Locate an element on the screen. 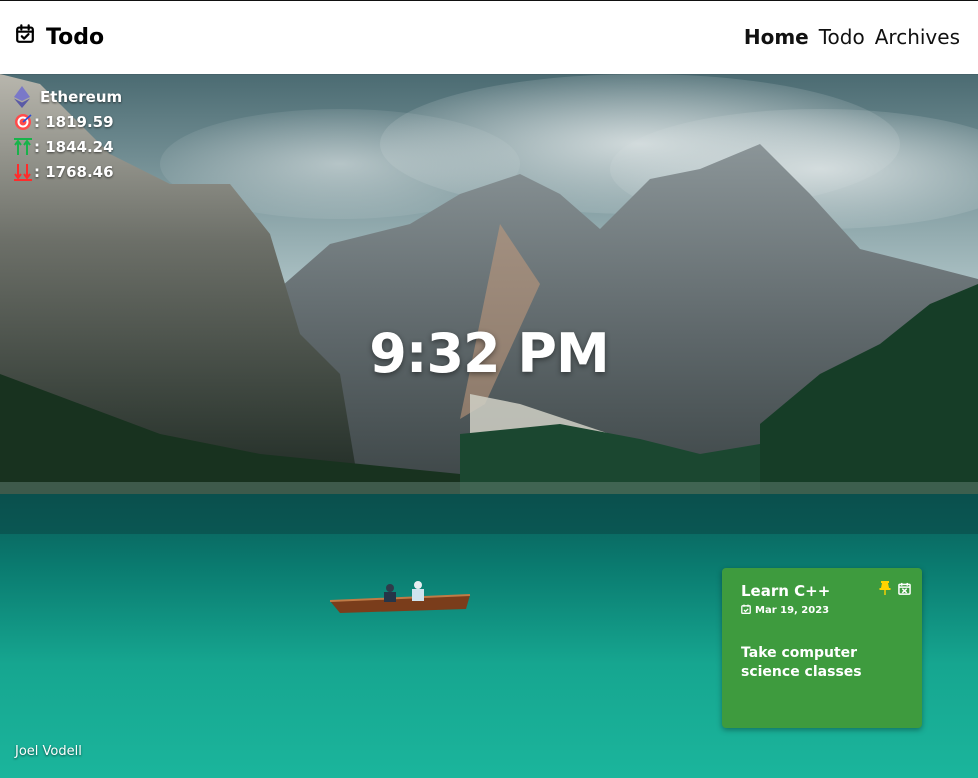 Image resolution: width=978 pixels, height=778 pixels. app-title: Todo is located at coordinates (75, 37).